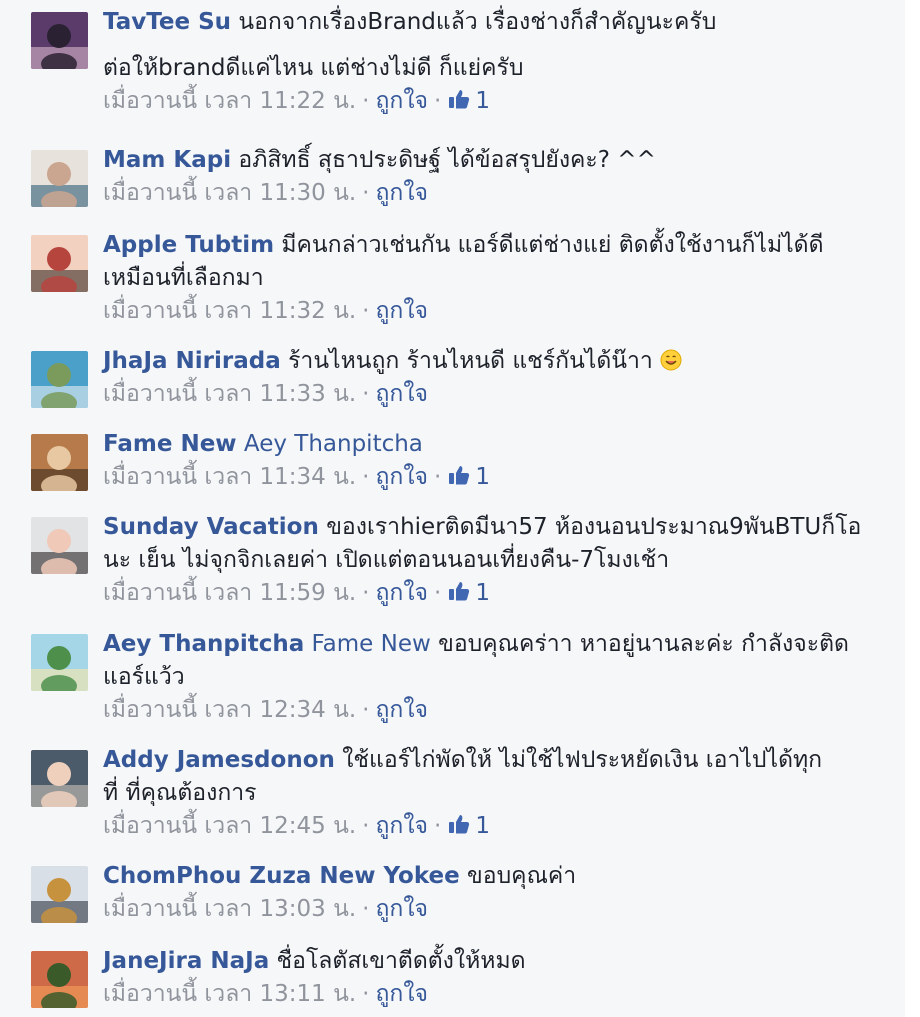 This screenshot has height=1017, width=920. I want to click on comment-meta: เมื่อวานนี้ เวลา 13:11 น. · ถูกใจ, so click(483, 994).